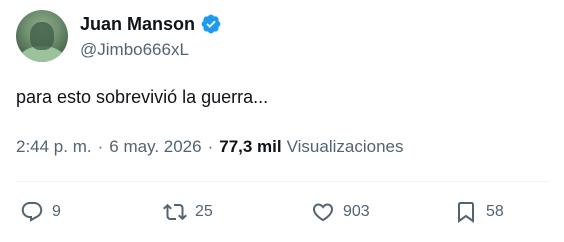  I want to click on reply-icon, so click(32, 212).